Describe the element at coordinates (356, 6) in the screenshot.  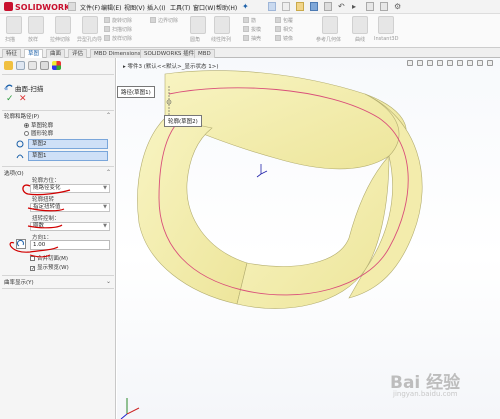
I see `select-icon: ▸` at that location.